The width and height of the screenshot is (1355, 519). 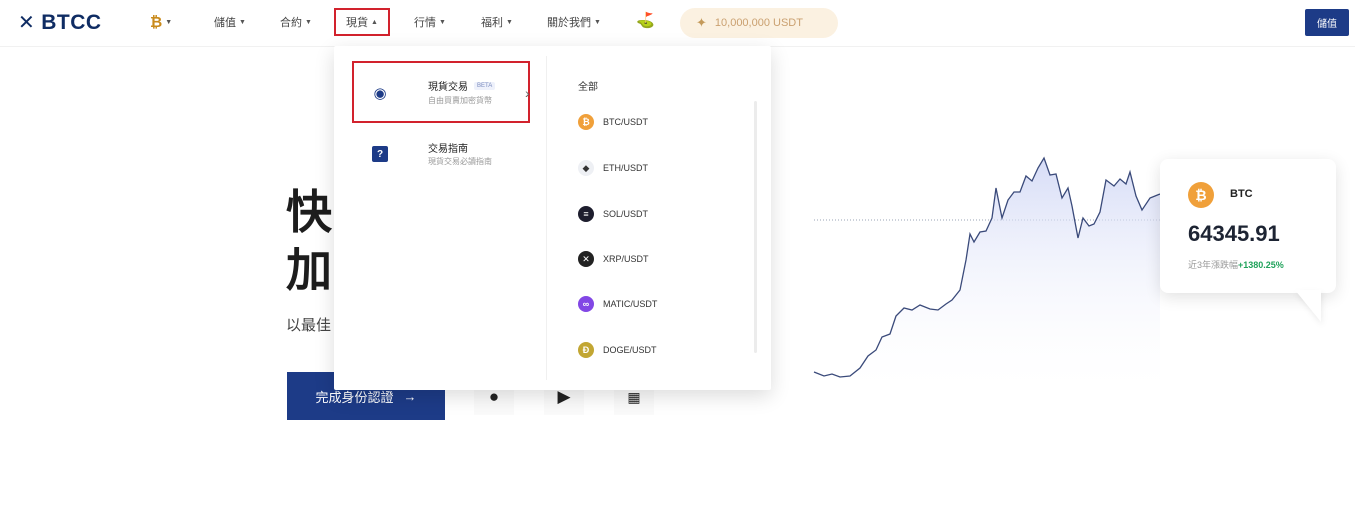 What do you see at coordinates (225, 23) in the screenshot?
I see `nav-item-label: 儲值` at bounding box center [225, 23].